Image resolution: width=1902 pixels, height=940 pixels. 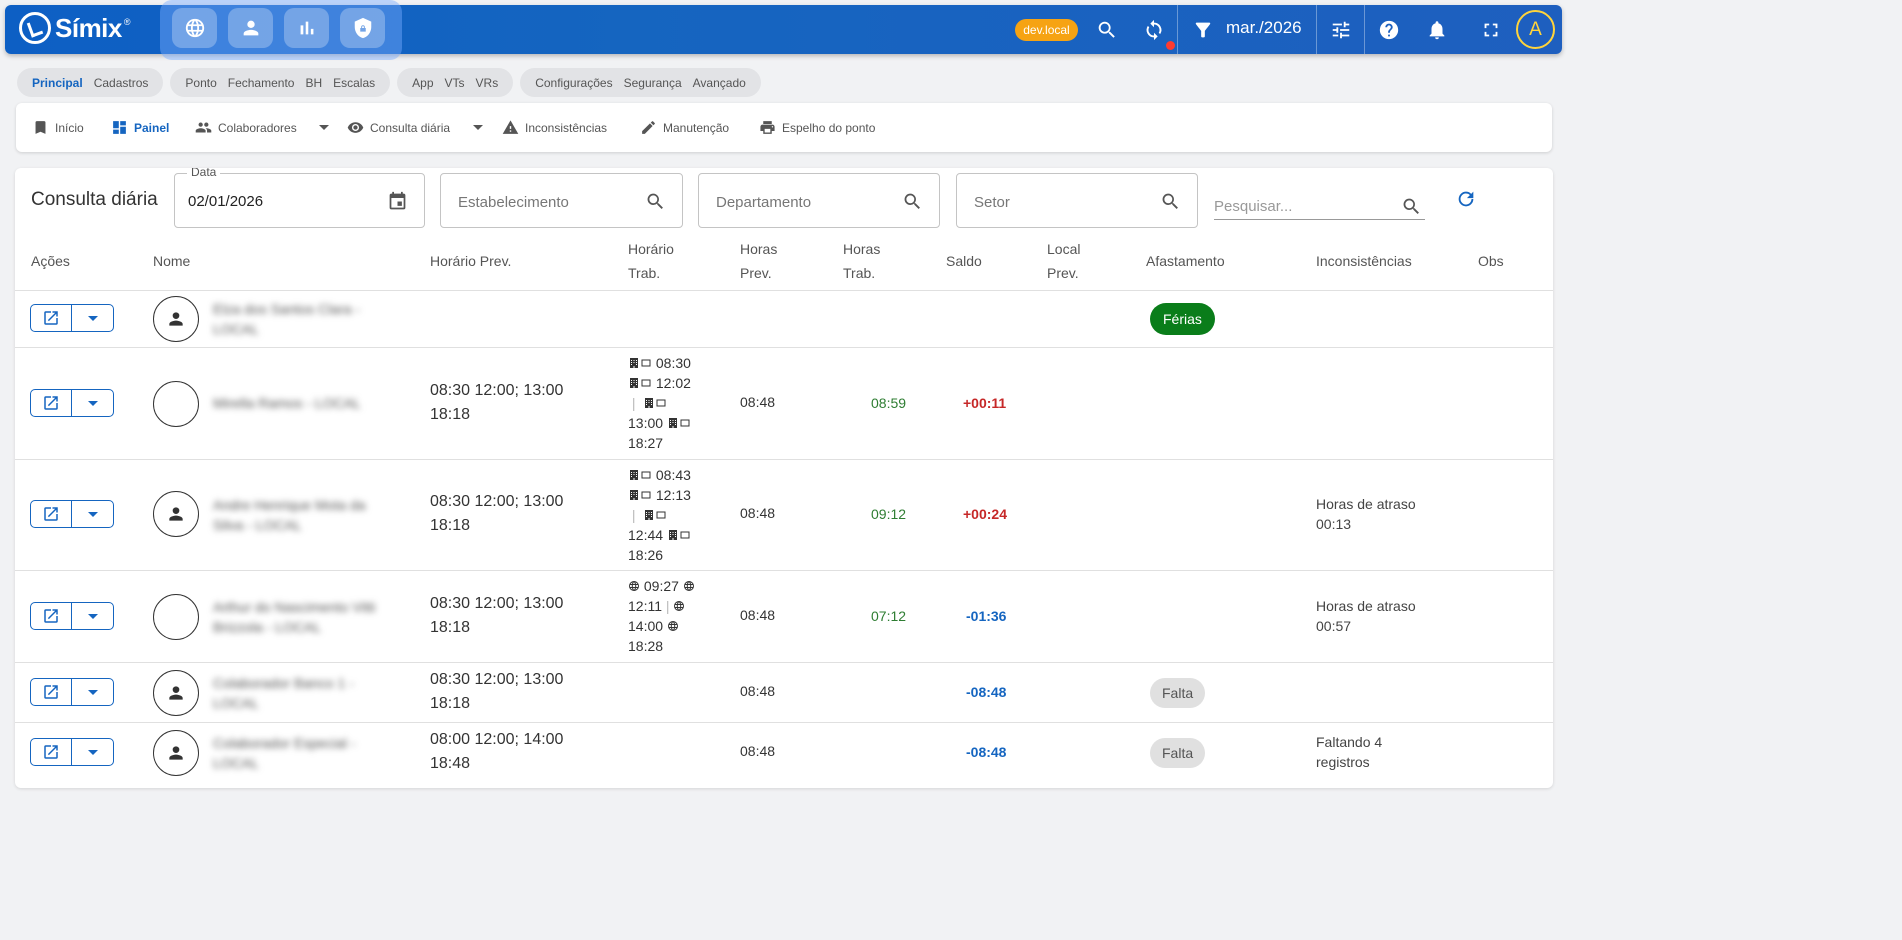 I want to click on nav-painel-label: Painel, so click(x=152, y=127).